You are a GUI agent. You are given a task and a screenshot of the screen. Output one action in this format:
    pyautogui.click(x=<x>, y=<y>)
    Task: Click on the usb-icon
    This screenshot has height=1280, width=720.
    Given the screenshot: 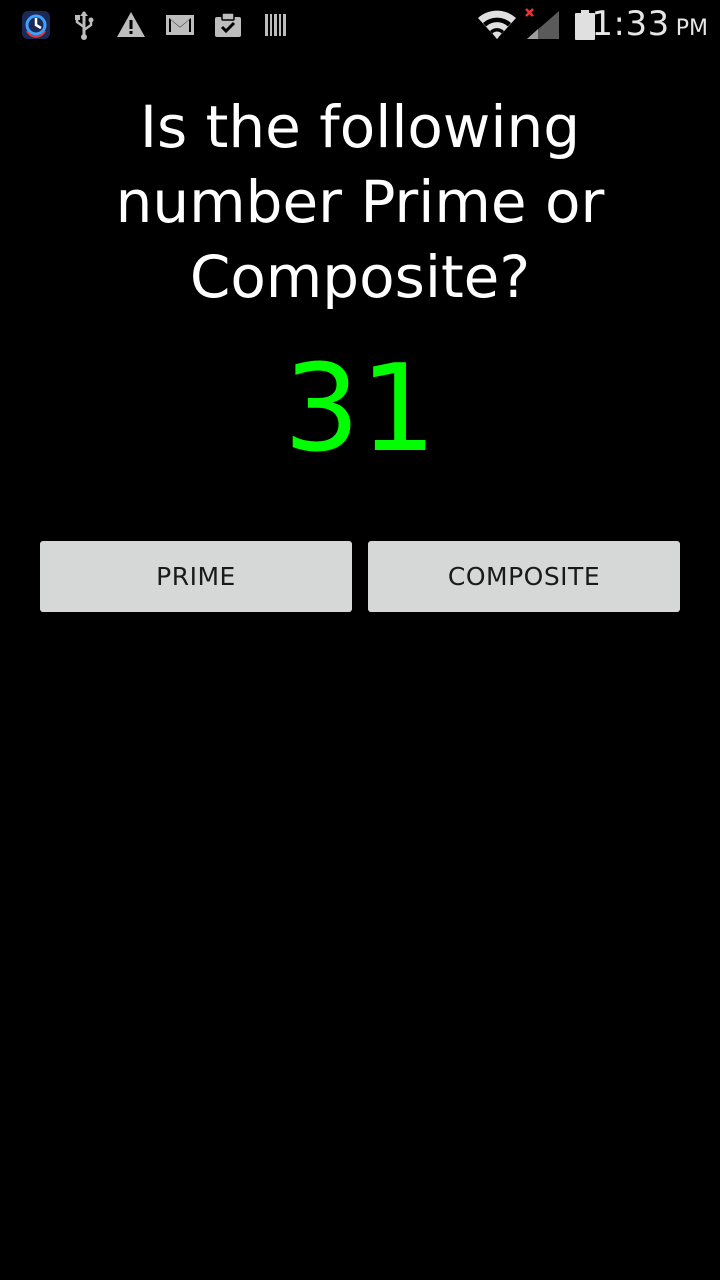 What is the action you would take?
    pyautogui.click(x=84, y=25)
    